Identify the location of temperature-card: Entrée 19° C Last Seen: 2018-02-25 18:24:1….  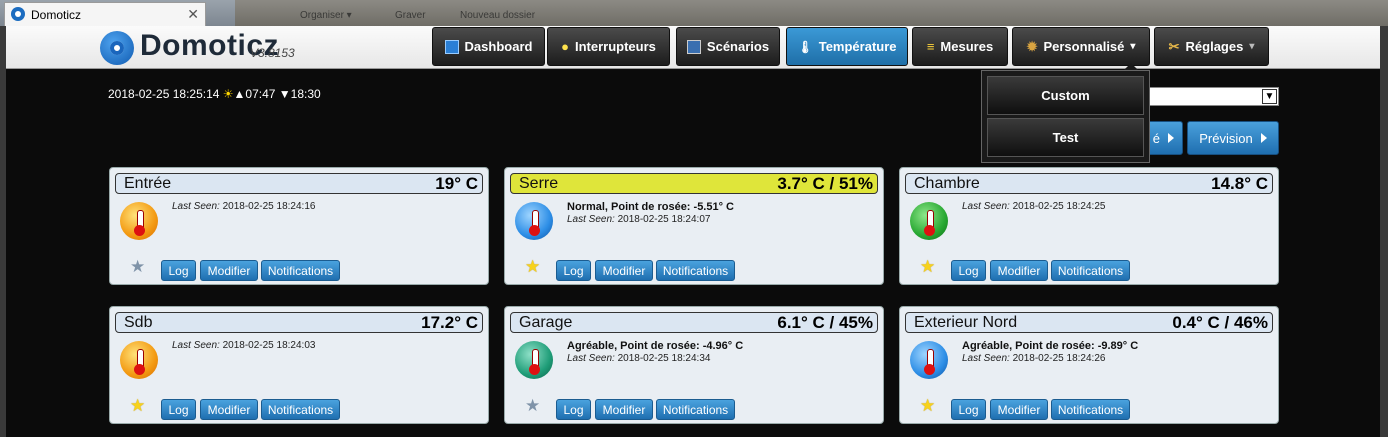
(299, 226).